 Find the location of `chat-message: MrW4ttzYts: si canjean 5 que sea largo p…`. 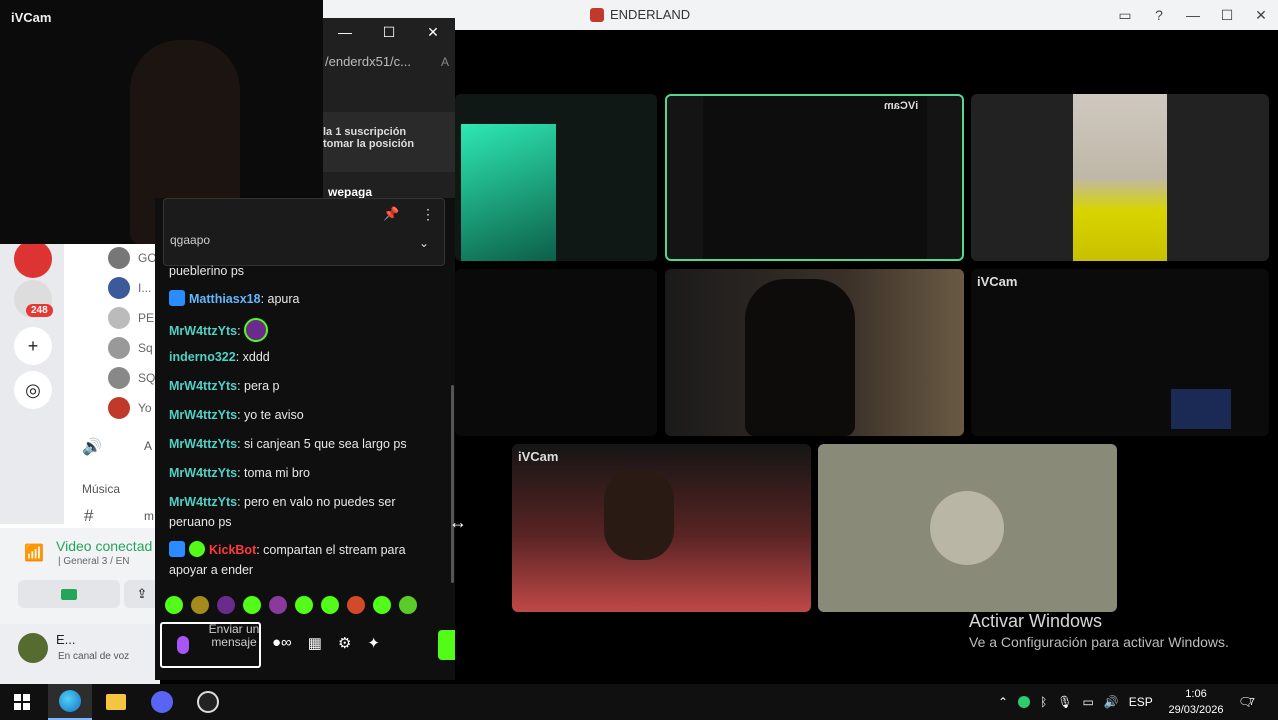

chat-message: MrW4ttzYts: si canjean 5 que sea largo p… is located at coordinates (288, 444).